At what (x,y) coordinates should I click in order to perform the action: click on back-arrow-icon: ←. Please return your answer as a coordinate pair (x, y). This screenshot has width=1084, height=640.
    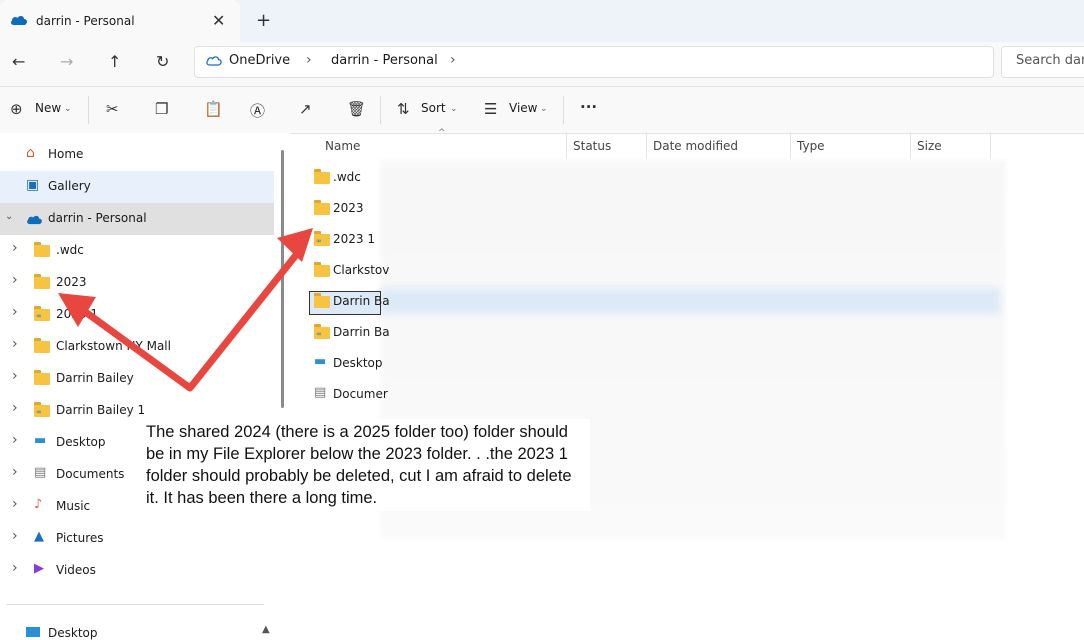
    Looking at the image, I should click on (18, 61).